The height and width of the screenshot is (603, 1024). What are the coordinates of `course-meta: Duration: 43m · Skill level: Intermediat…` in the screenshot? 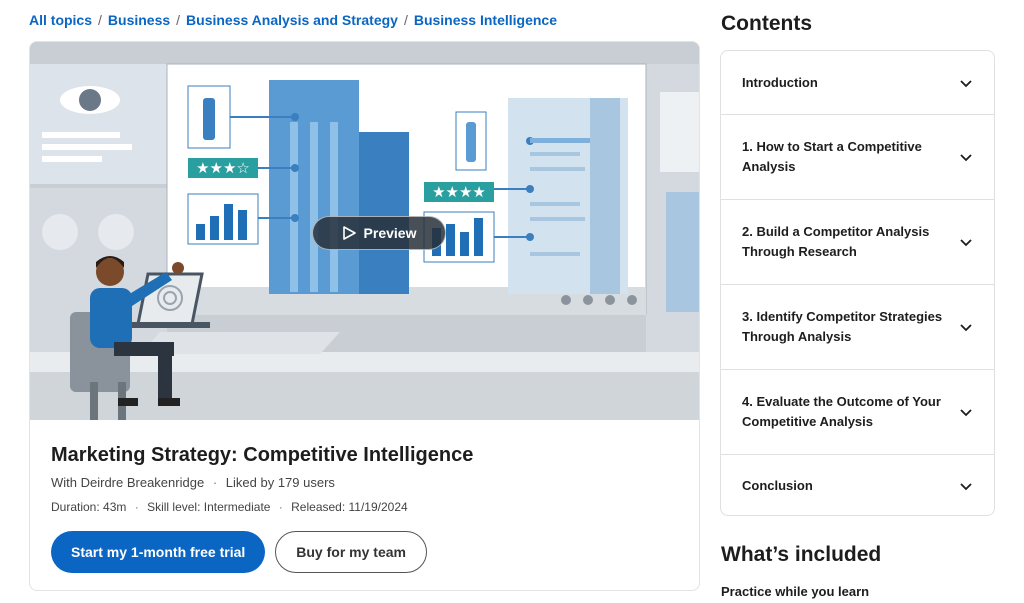 It's located at (365, 507).